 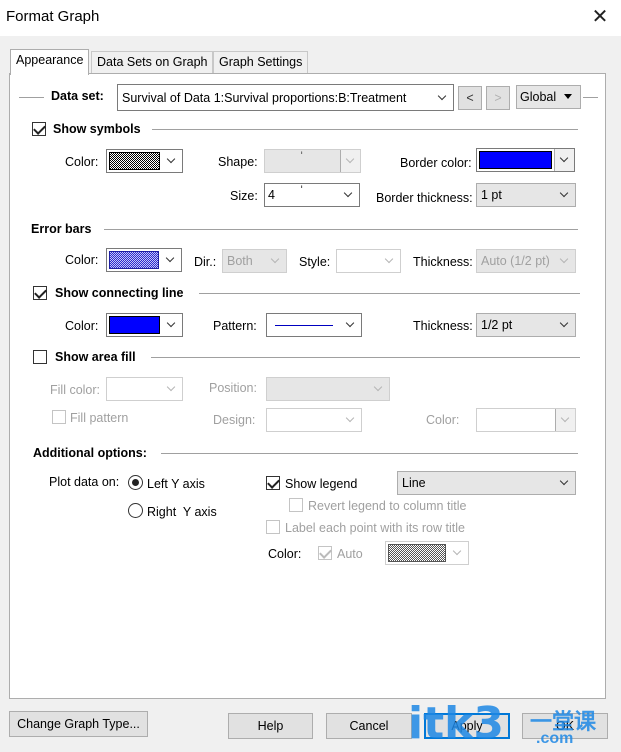 I want to click on show-symbols-checkbox, so click(x=39, y=129).